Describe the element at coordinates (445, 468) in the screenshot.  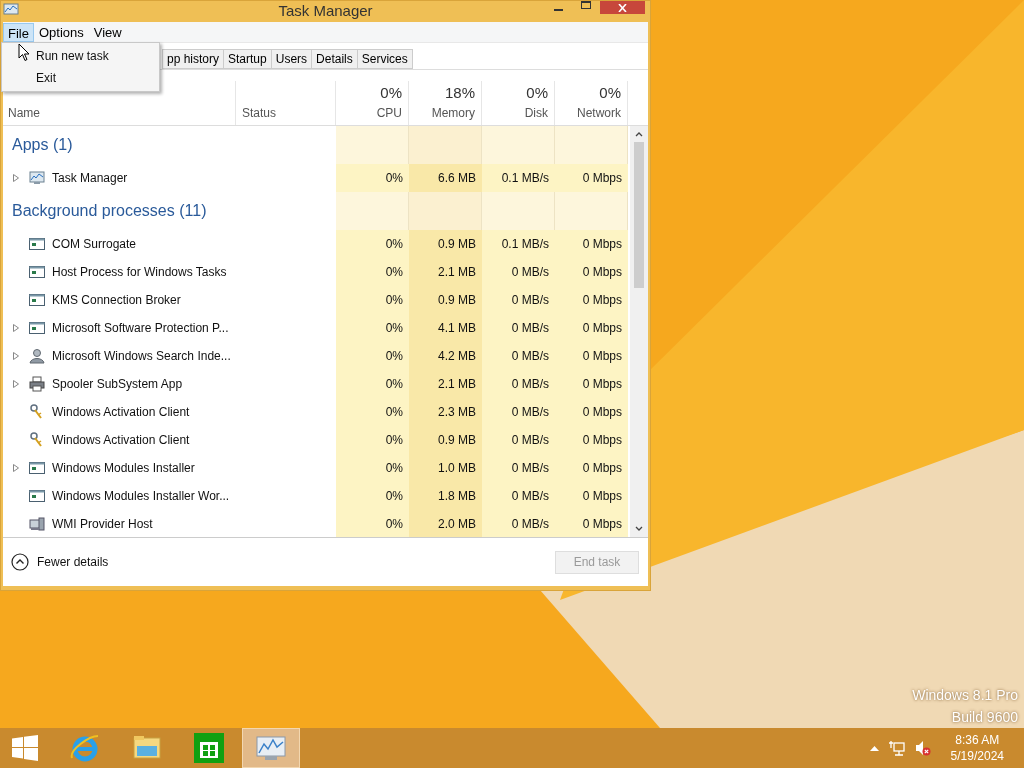
I see `table-cell: 1.0 MB` at that location.